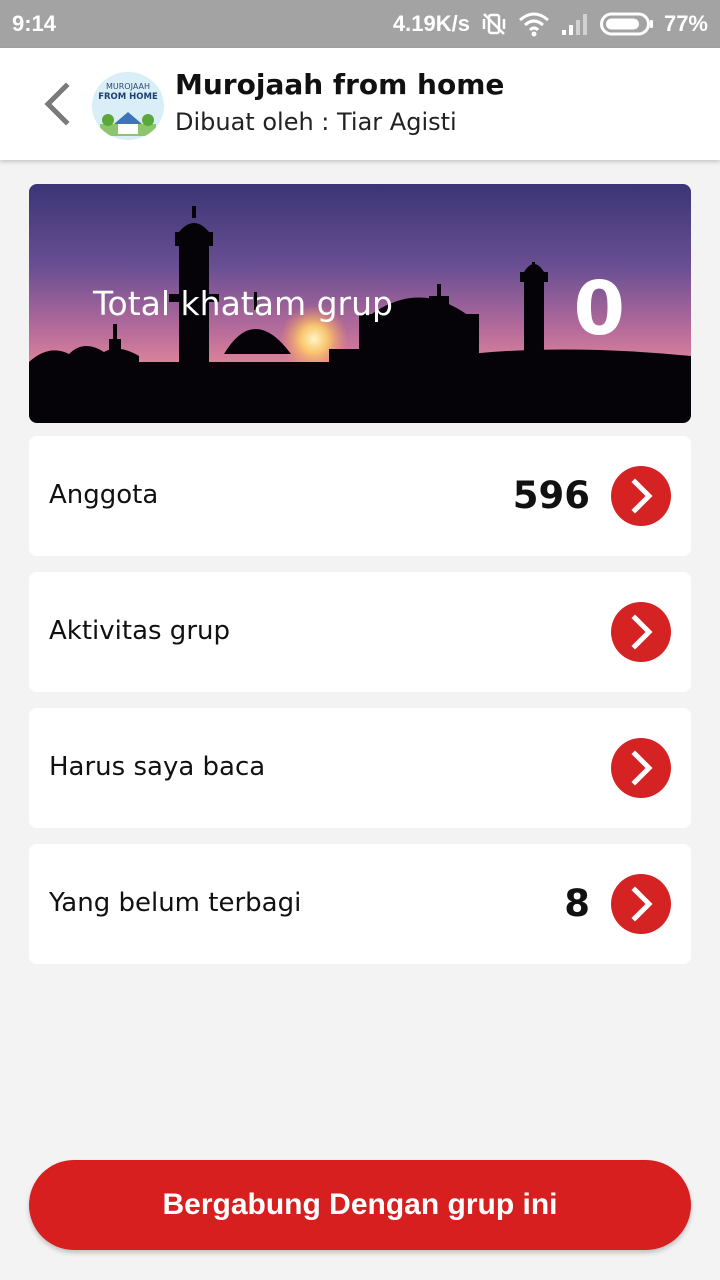  What do you see at coordinates (431, 23) in the screenshot?
I see `network-speed: 4.19K/s` at bounding box center [431, 23].